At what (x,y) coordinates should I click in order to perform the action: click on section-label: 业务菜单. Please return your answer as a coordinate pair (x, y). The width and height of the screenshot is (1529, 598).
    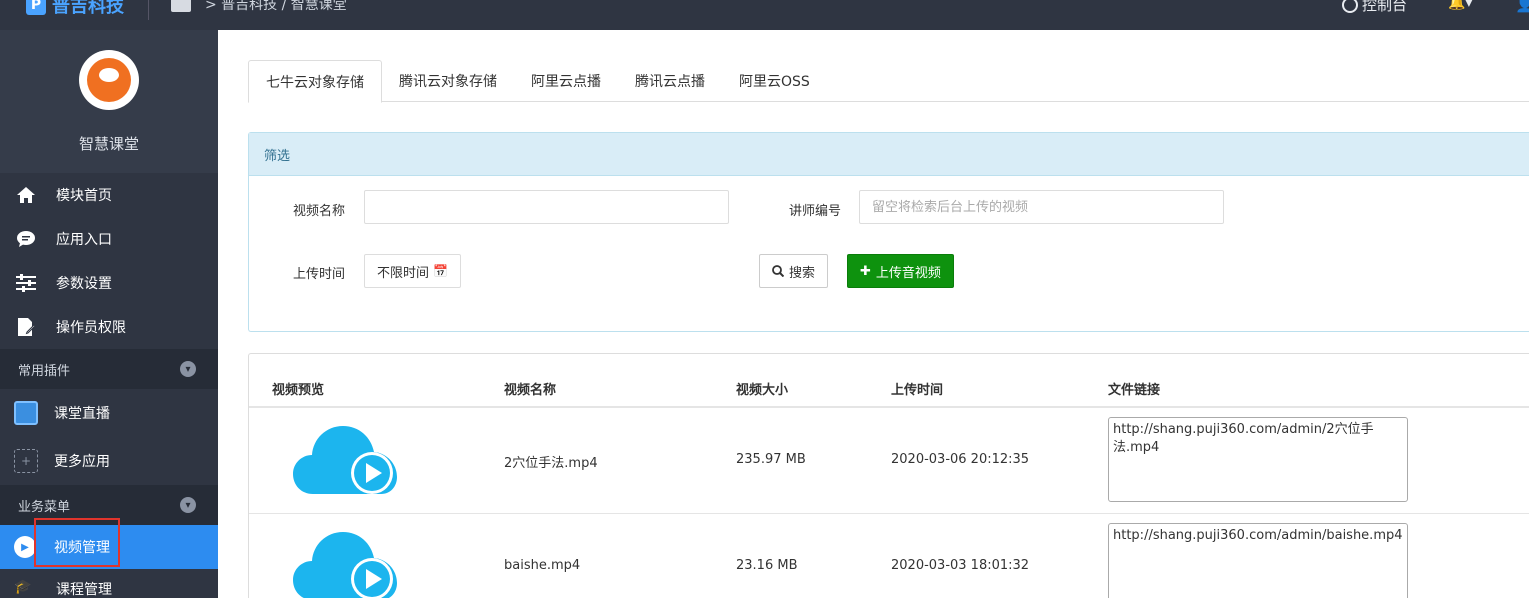
    Looking at the image, I should click on (44, 507).